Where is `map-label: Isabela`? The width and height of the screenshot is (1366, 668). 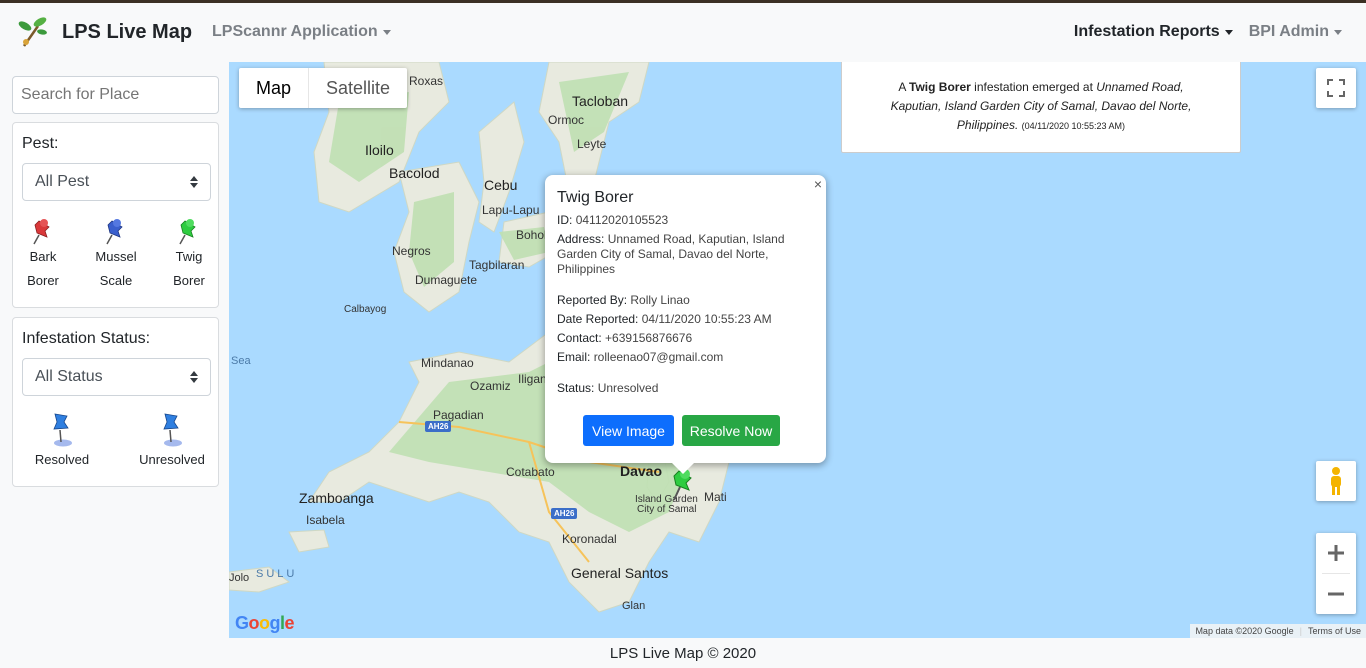 map-label: Isabela is located at coordinates (325, 520).